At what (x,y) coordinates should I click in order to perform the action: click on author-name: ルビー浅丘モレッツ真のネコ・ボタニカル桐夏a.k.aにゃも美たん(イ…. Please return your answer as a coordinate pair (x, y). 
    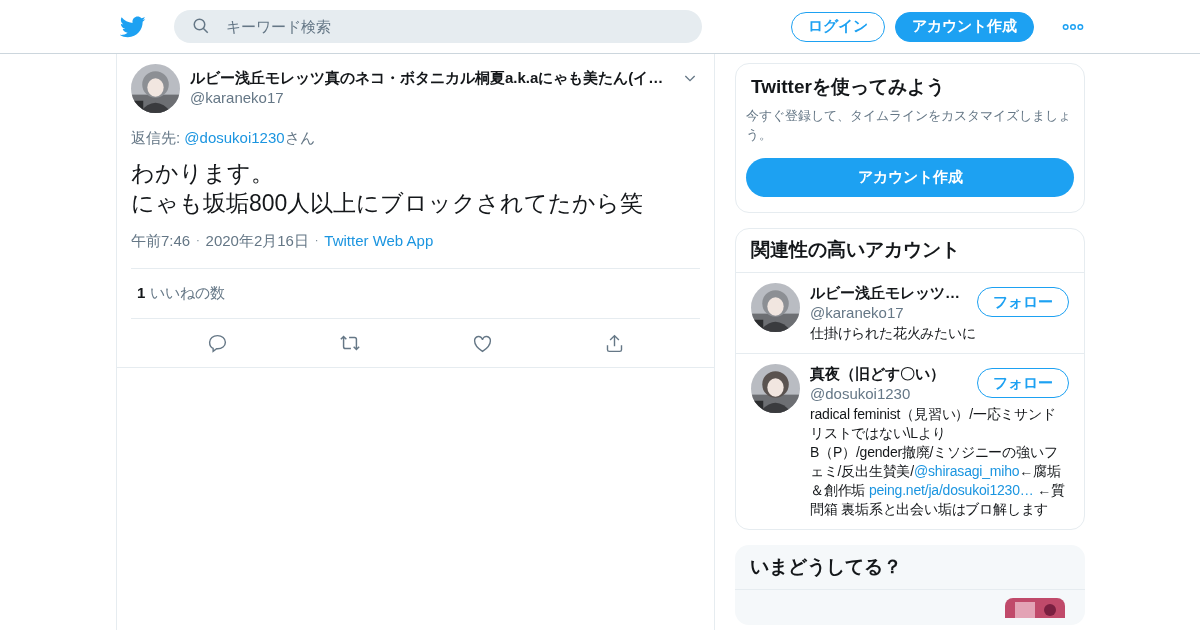
    Looking at the image, I should click on (431, 78).